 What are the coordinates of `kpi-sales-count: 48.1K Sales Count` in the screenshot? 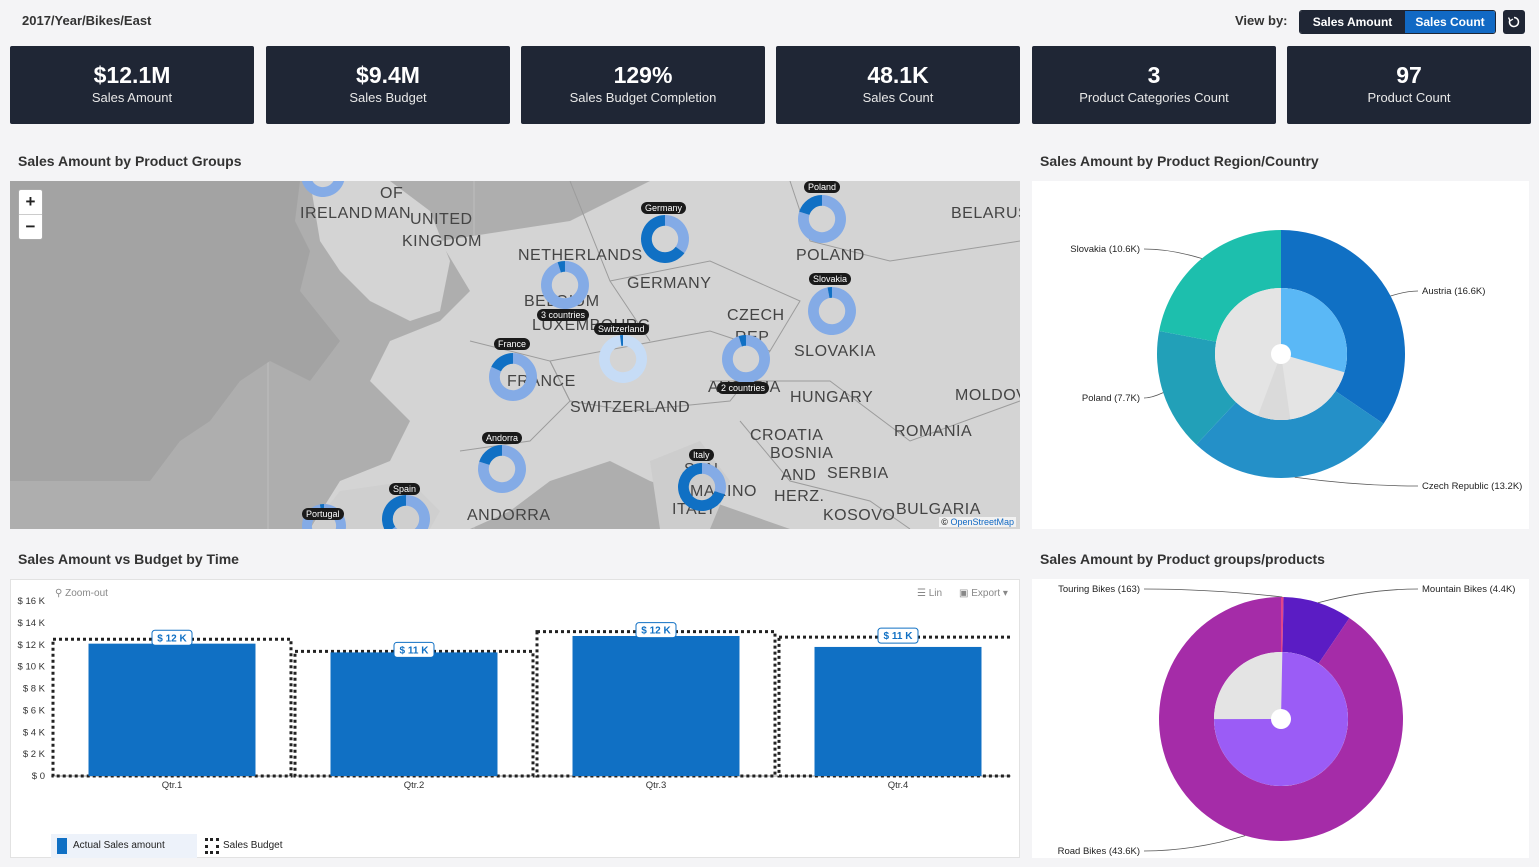 It's located at (898, 85).